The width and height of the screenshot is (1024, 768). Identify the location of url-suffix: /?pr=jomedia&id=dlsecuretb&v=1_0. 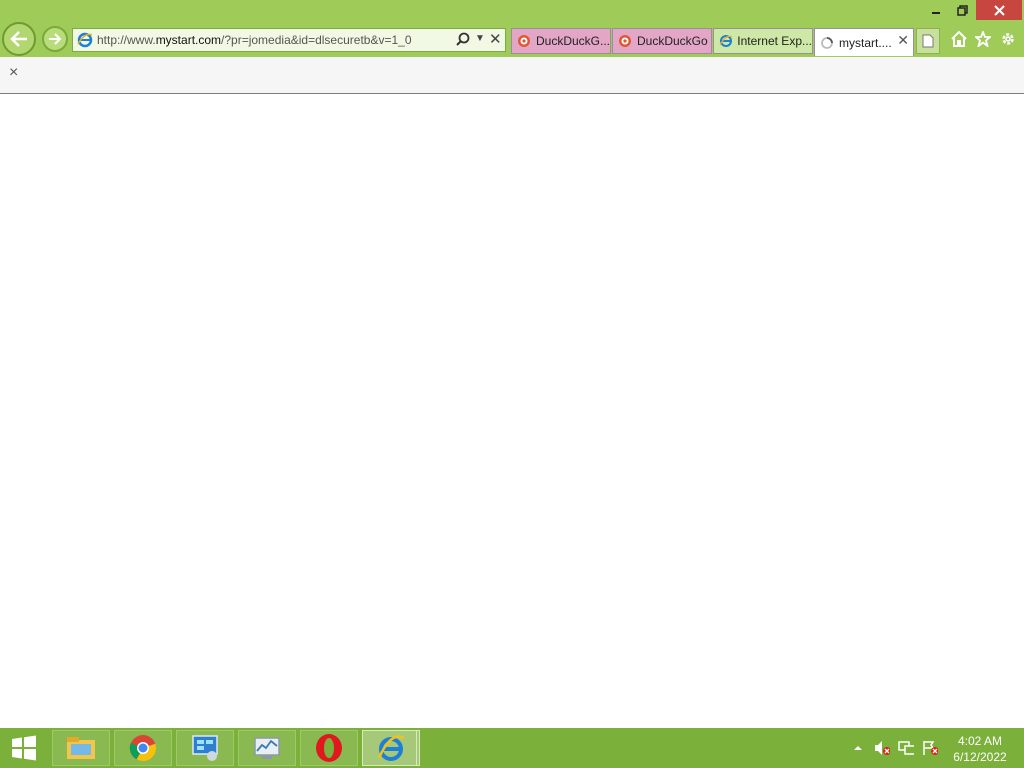
(316, 40).